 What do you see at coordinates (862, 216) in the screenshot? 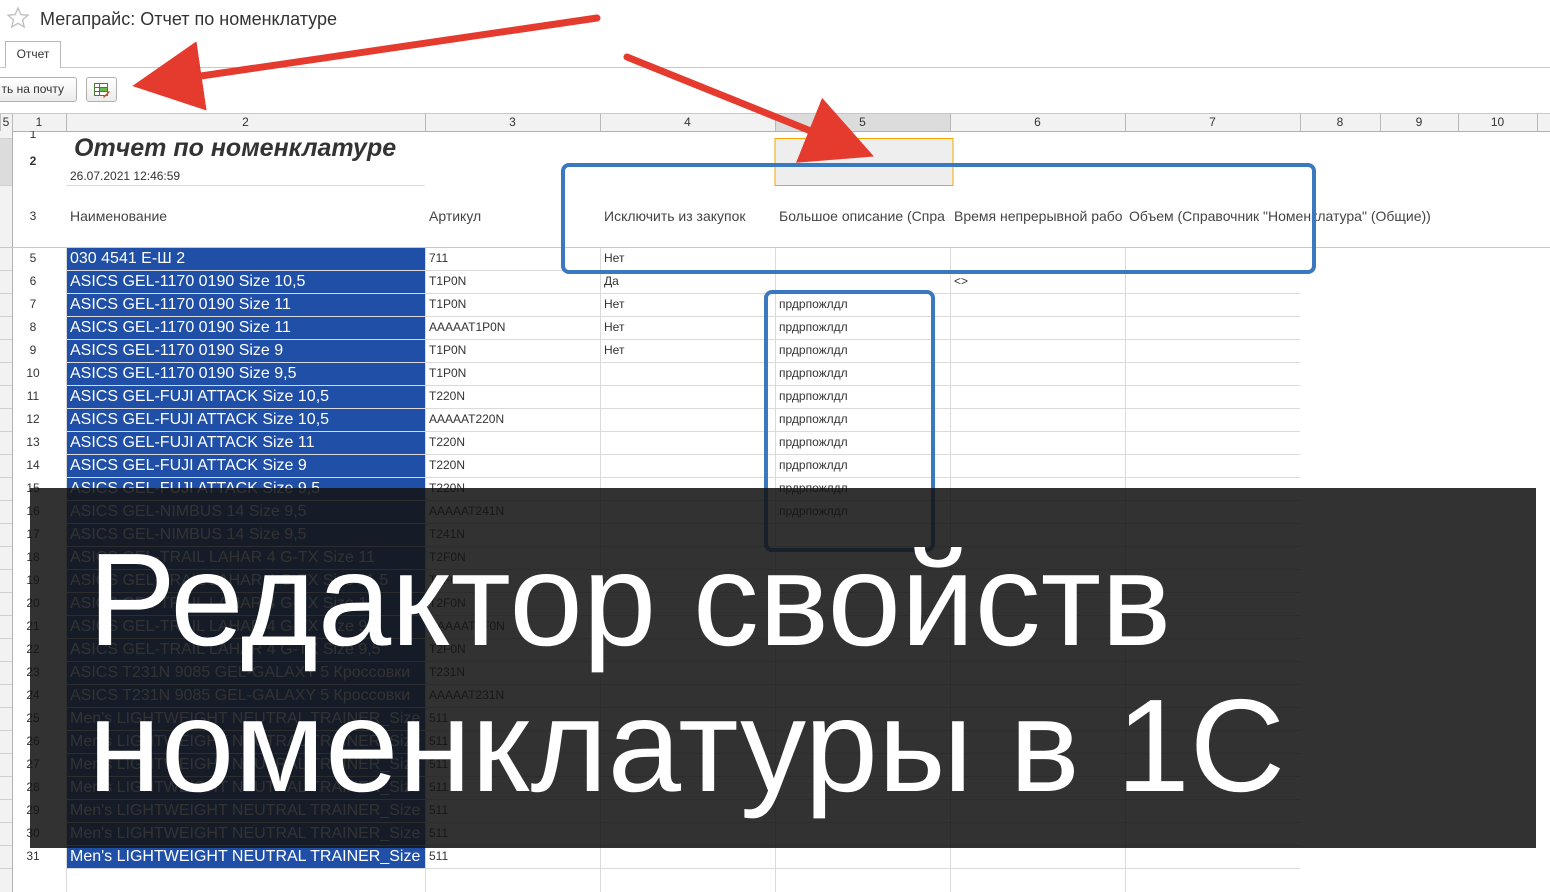
I see `column-header-label: Большое описание (Спра` at bounding box center [862, 216].